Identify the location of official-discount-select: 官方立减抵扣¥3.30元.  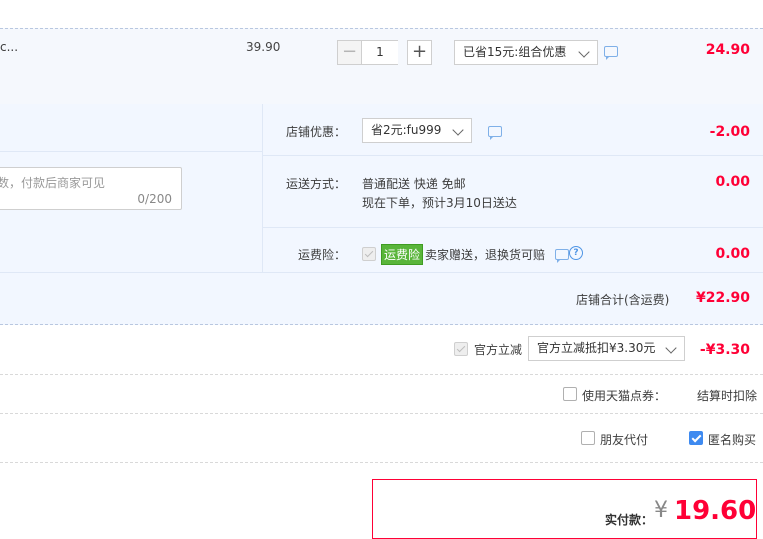
(606, 348).